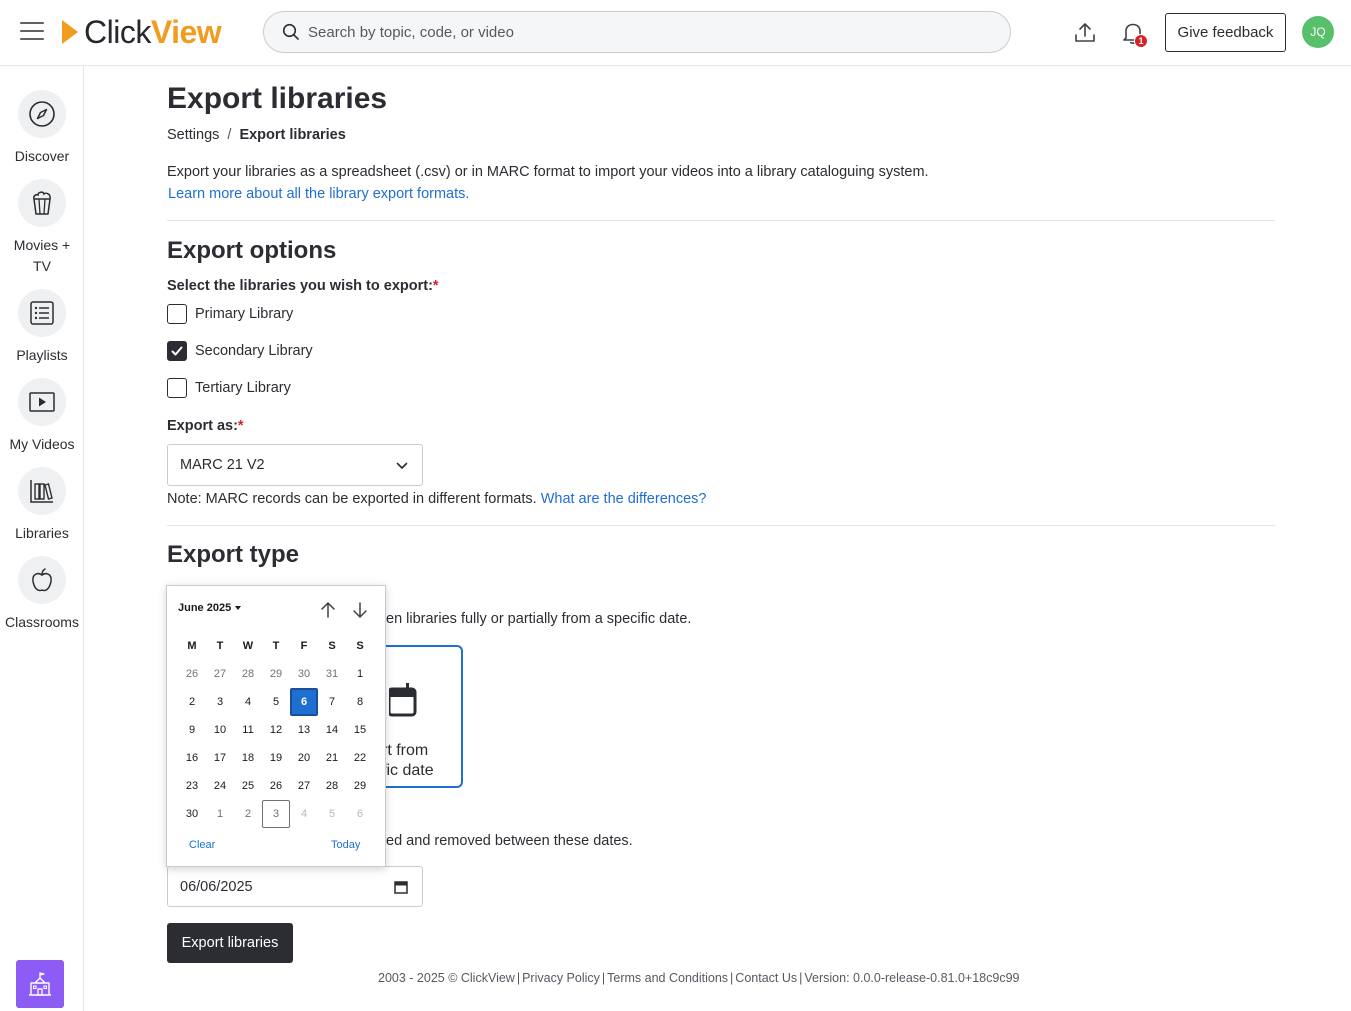  Describe the element at coordinates (1134, 34) in the screenshot. I see `notification-bell-icon: 1` at that location.